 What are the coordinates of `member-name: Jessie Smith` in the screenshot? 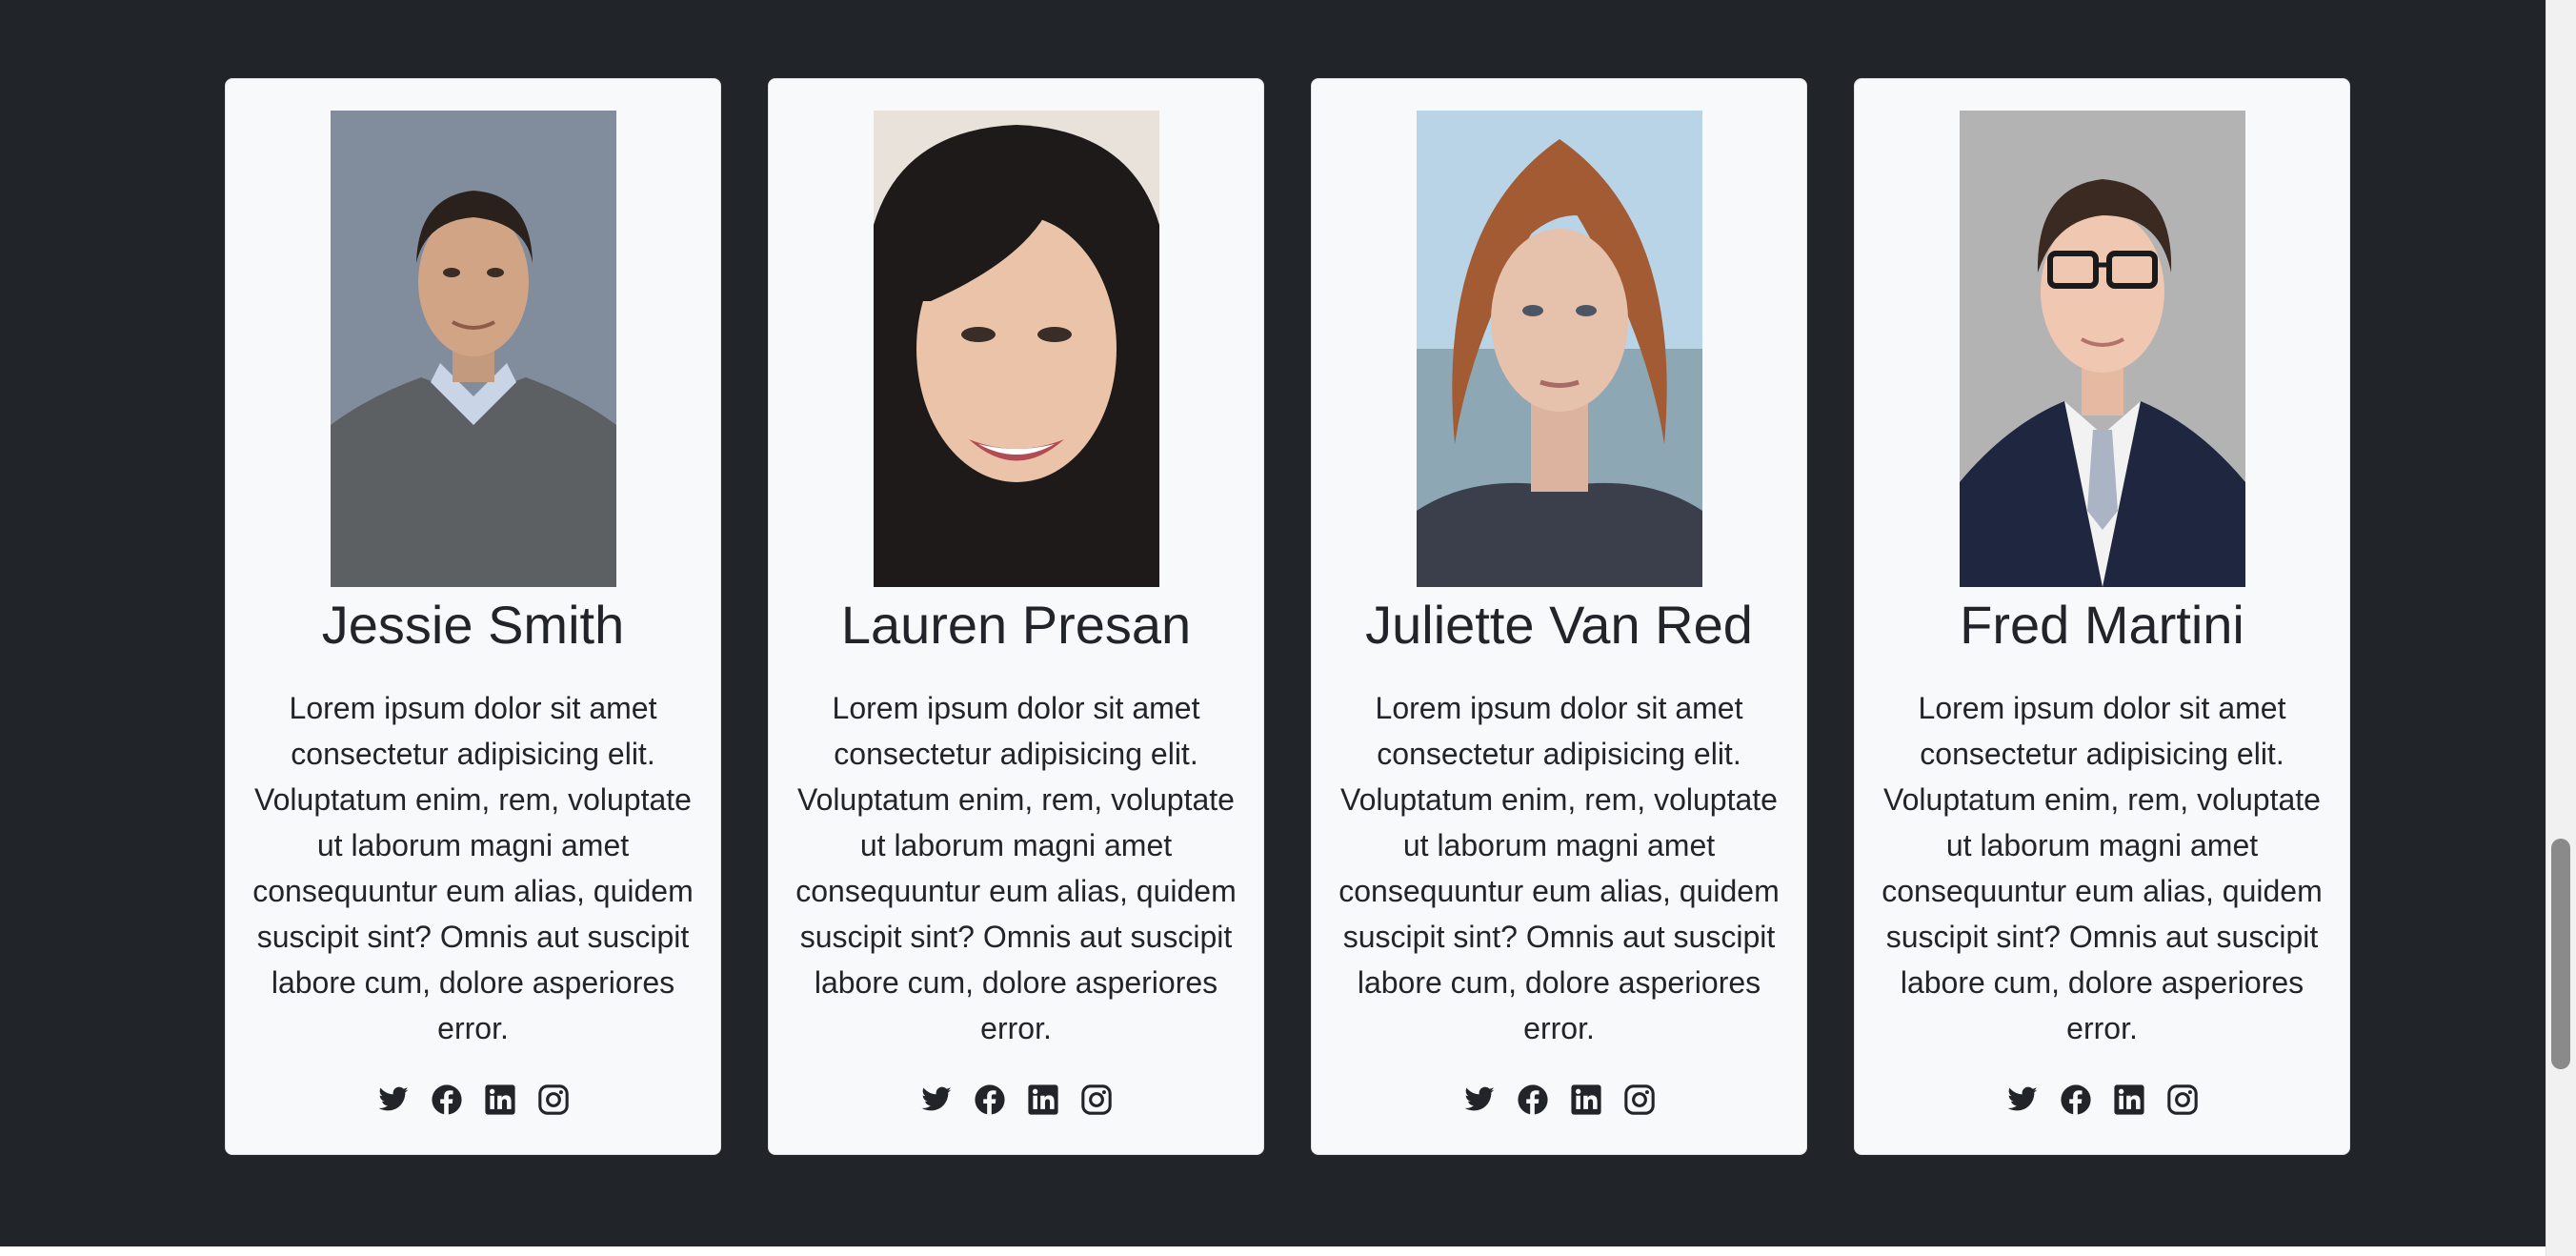 It's located at (473, 625).